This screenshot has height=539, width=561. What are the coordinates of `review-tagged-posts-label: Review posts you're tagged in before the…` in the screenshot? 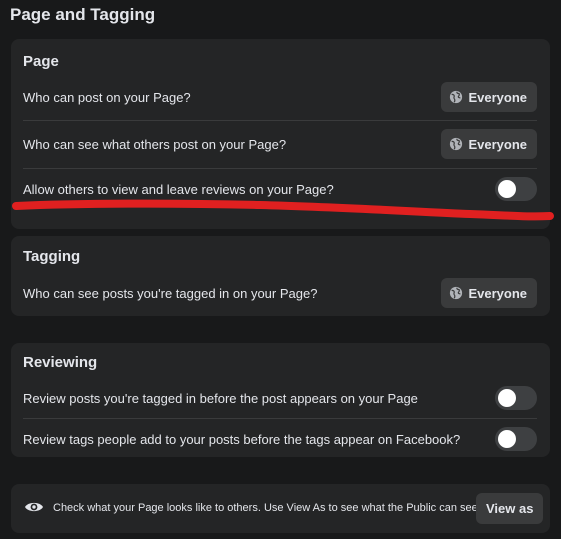 It's located at (220, 398).